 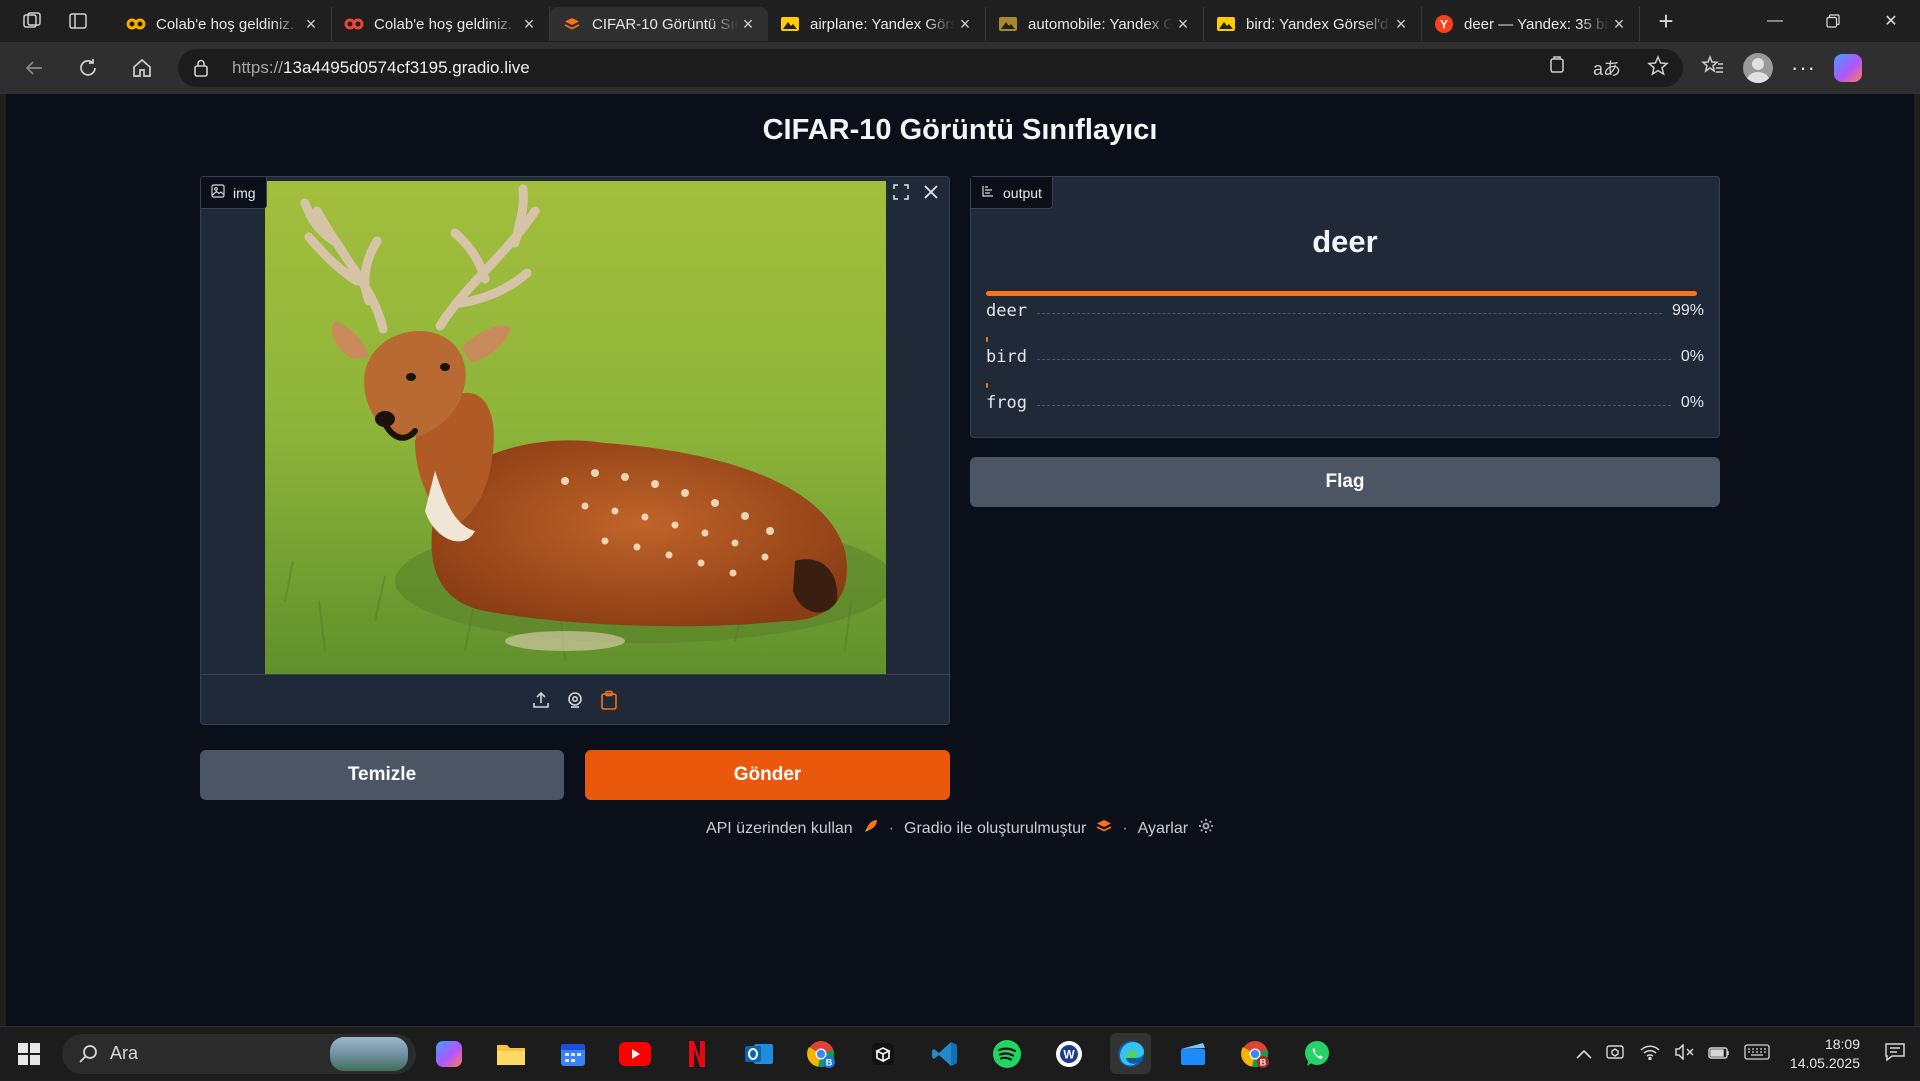 What do you see at coordinates (206, 68) in the screenshot?
I see `lock-icon` at bounding box center [206, 68].